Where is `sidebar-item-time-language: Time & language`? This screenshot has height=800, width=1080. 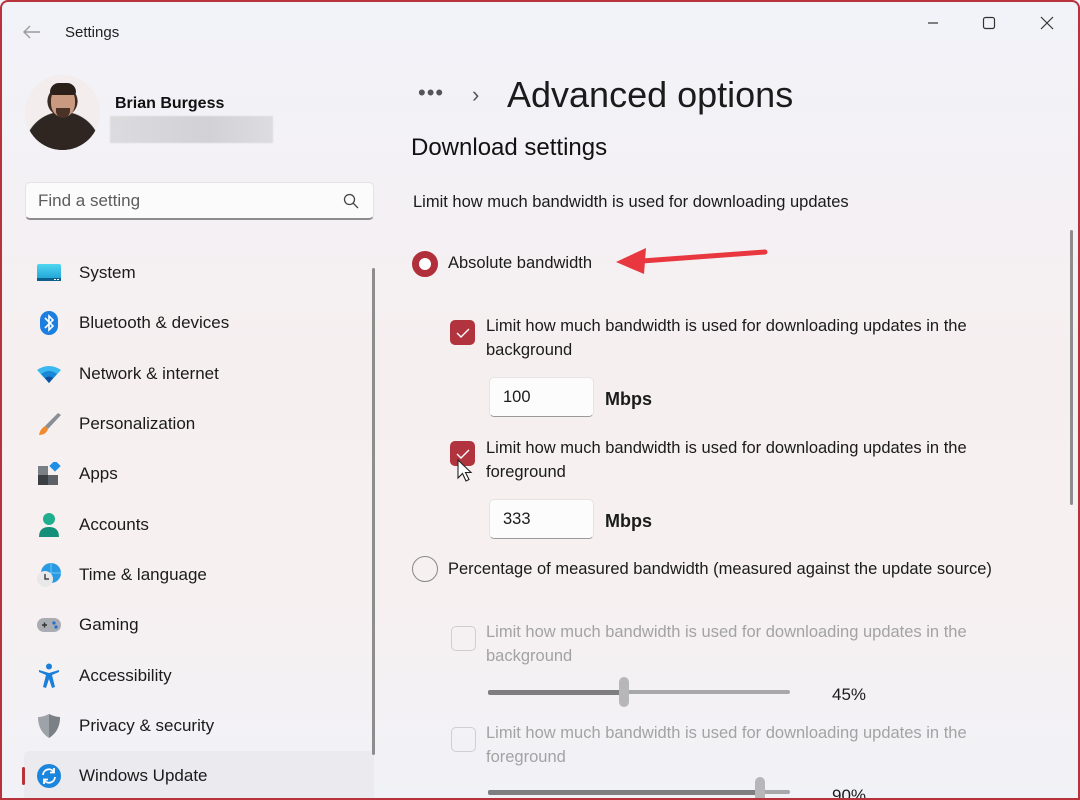
sidebar-item-time-language: Time & language is located at coordinates (199, 575).